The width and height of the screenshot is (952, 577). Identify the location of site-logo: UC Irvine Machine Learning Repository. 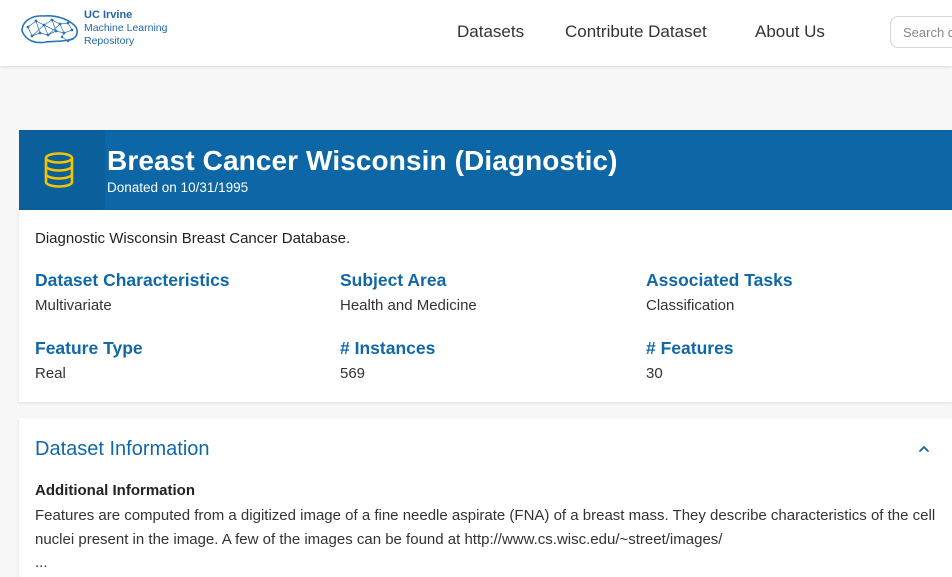
(92, 28).